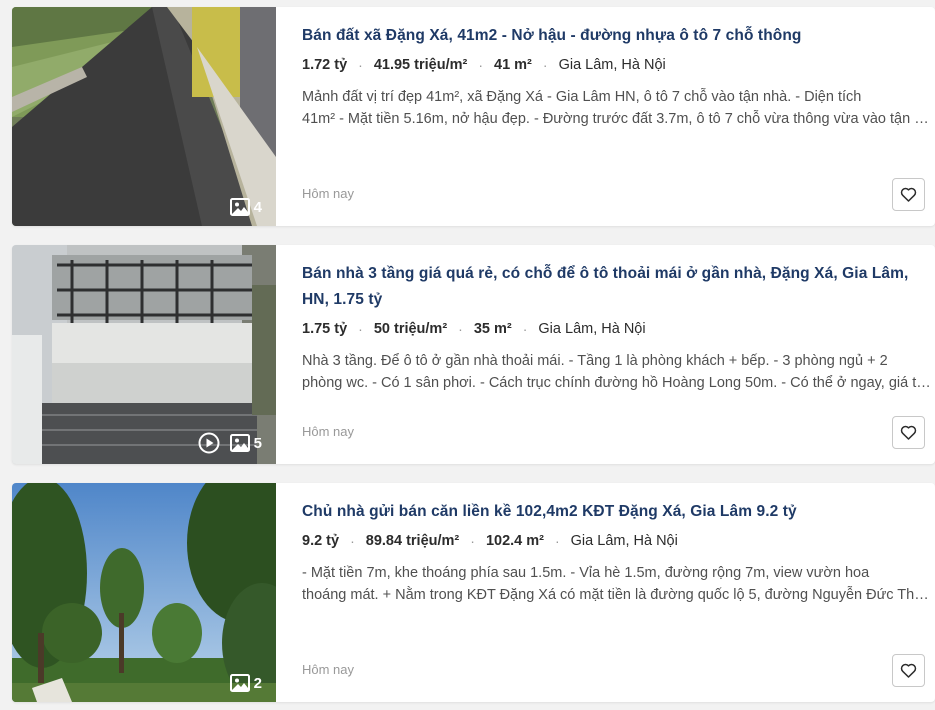 The width and height of the screenshot is (935, 710). What do you see at coordinates (325, 65) in the screenshot?
I see `listing-price: 1.72 tỷ` at bounding box center [325, 65].